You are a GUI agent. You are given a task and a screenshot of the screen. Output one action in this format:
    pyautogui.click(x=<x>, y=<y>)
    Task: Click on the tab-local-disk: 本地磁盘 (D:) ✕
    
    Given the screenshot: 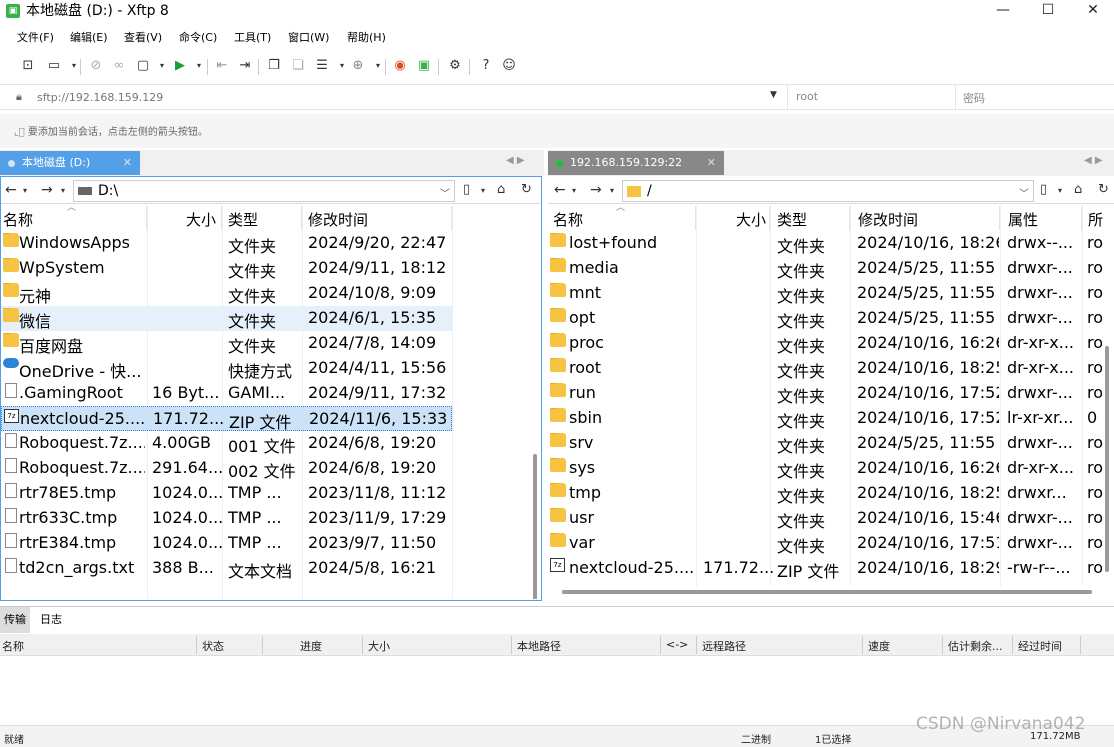 What is the action you would take?
    pyautogui.click(x=70, y=163)
    